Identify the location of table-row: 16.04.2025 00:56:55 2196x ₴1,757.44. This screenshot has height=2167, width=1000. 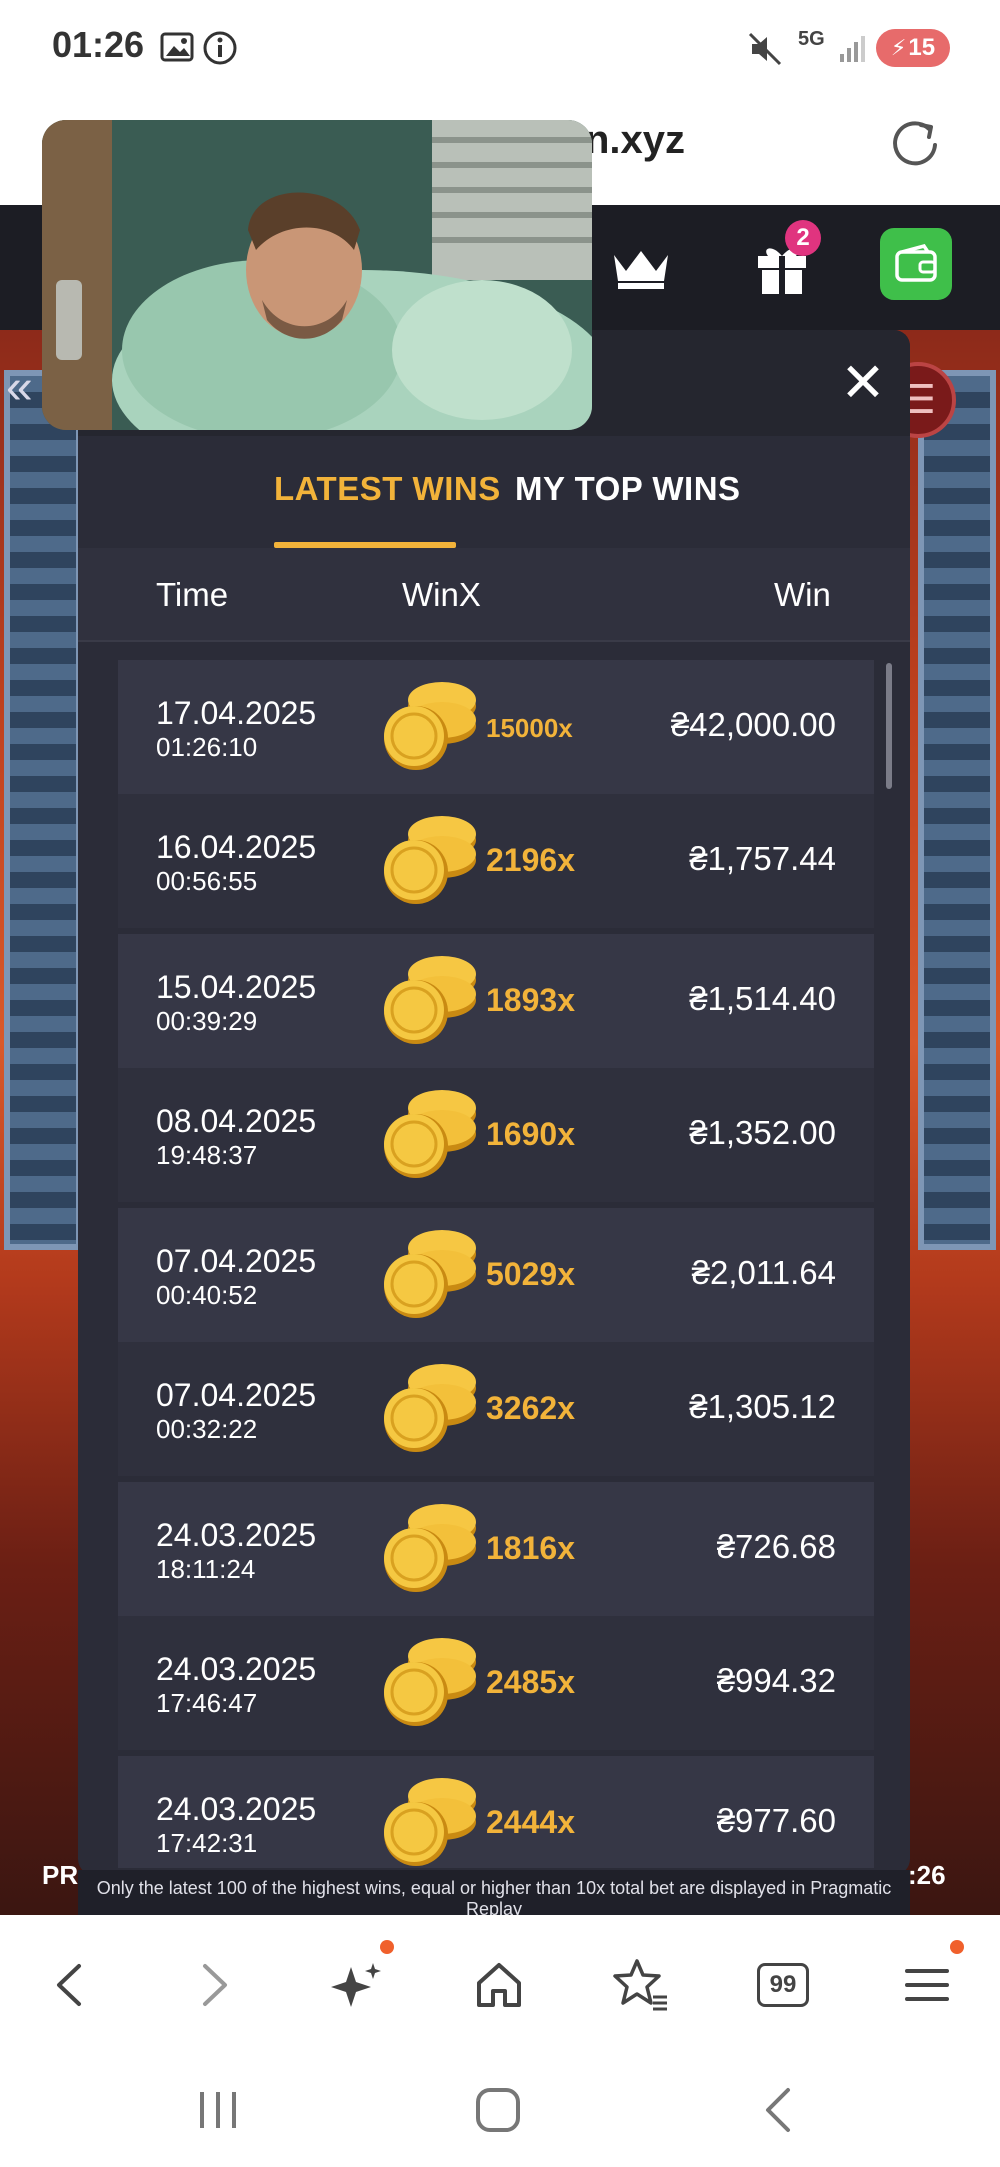
(496, 861).